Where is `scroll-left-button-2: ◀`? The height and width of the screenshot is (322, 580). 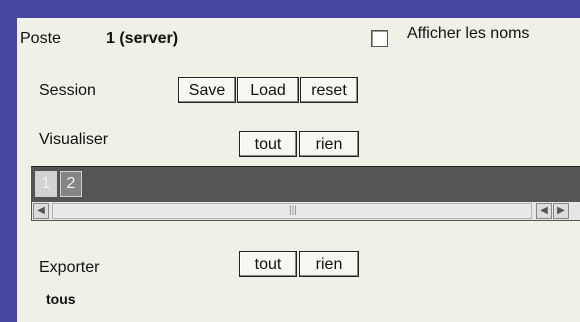
scroll-left-button-2: ◀ is located at coordinates (544, 211).